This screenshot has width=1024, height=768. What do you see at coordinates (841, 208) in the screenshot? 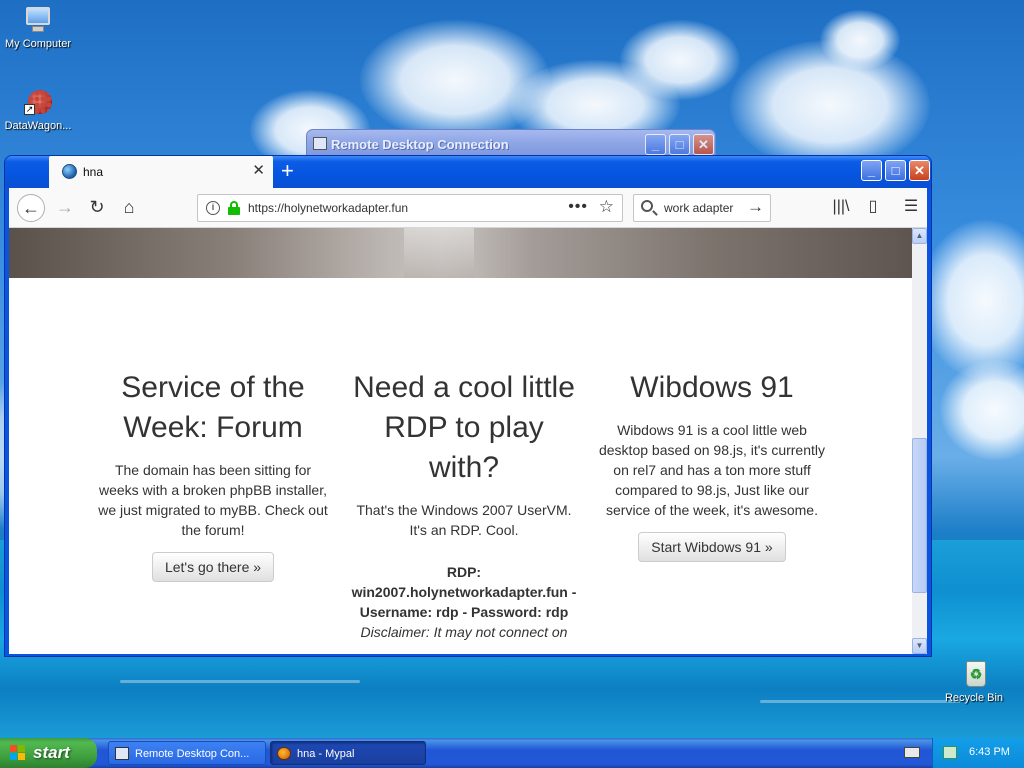
I see `library-icon: |||\` at bounding box center [841, 208].